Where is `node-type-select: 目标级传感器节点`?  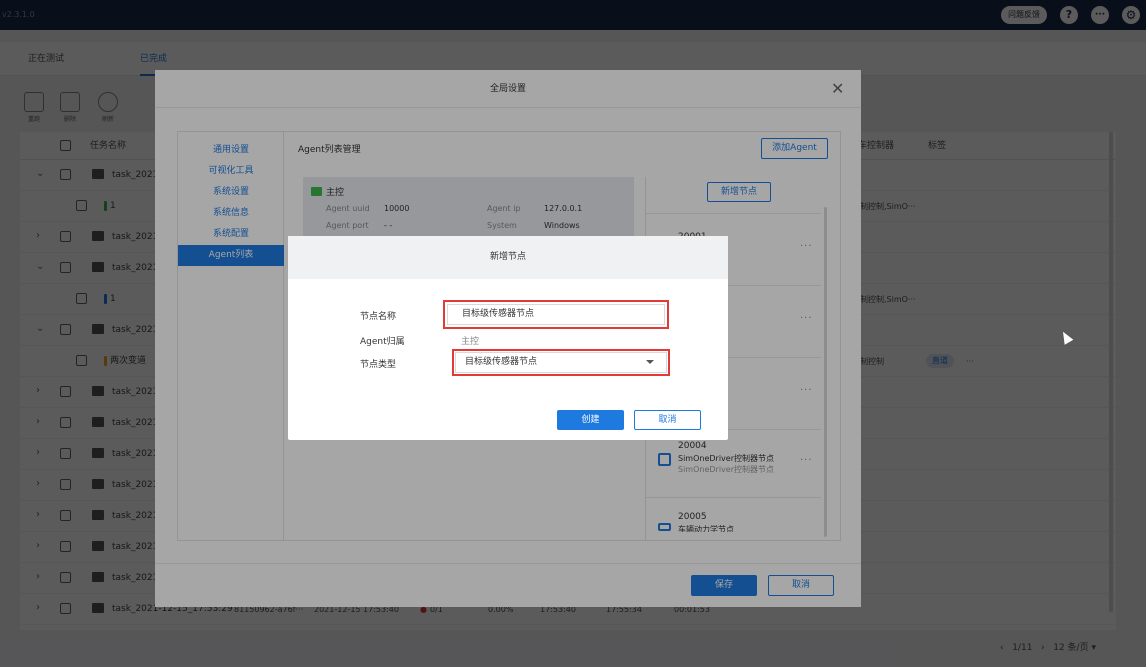
node-type-select: 目标级传感器节点 is located at coordinates (561, 362).